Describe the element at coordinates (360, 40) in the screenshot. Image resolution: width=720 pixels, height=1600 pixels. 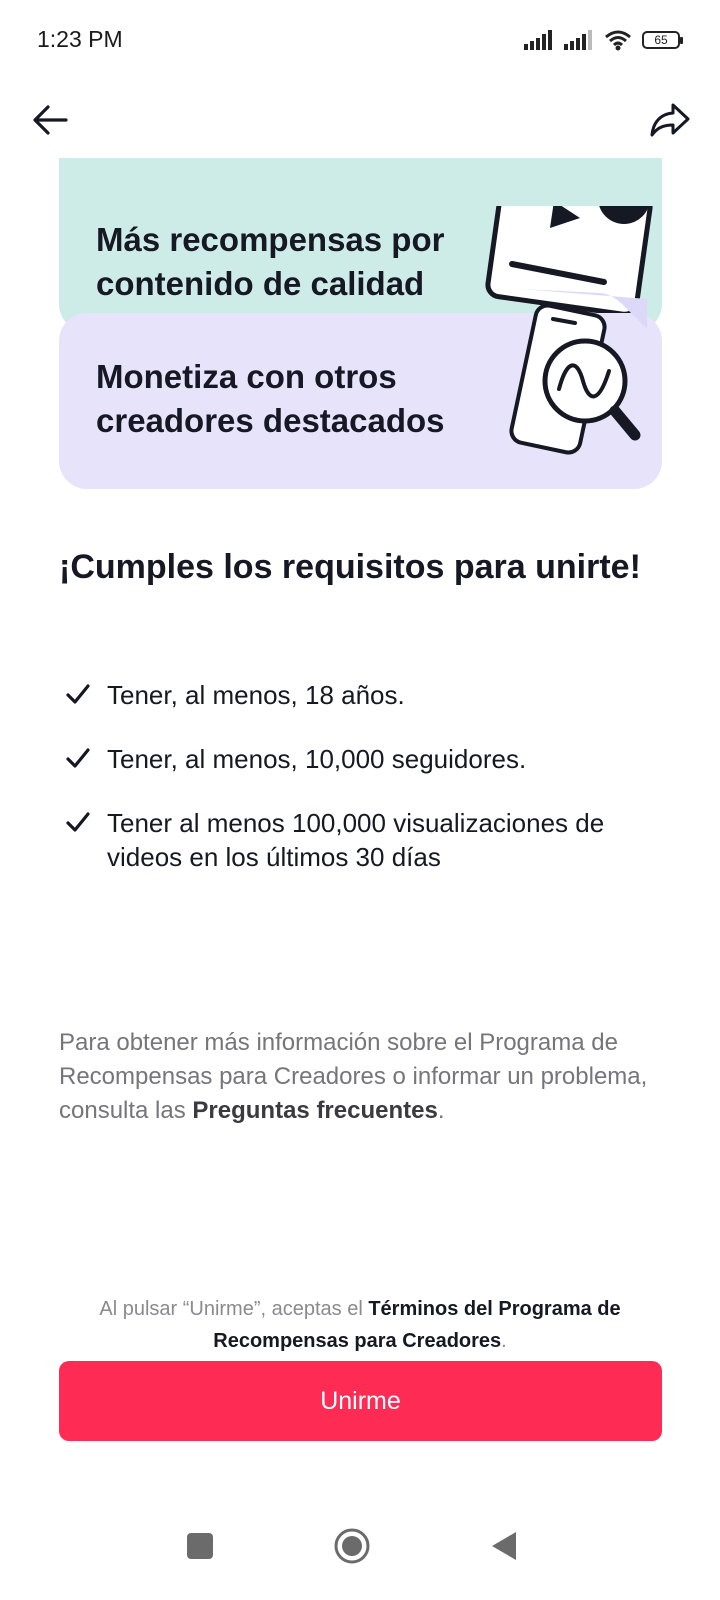
I see `status-bar: 1:23 PM 65` at that location.